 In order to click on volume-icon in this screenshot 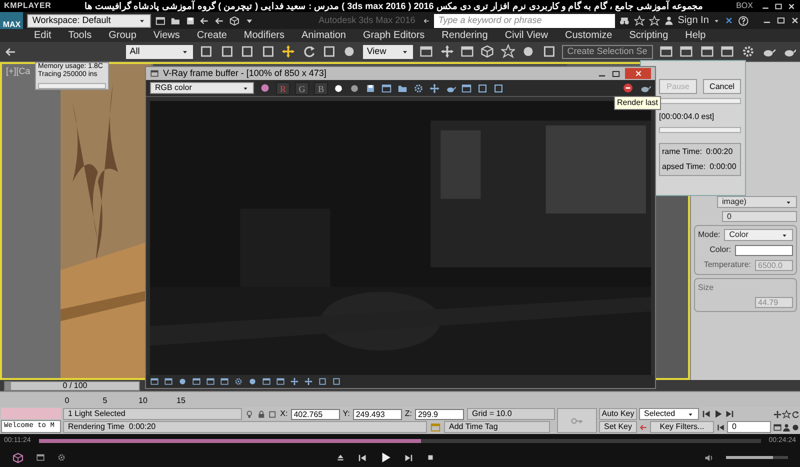, I will do `click(709, 457)`.